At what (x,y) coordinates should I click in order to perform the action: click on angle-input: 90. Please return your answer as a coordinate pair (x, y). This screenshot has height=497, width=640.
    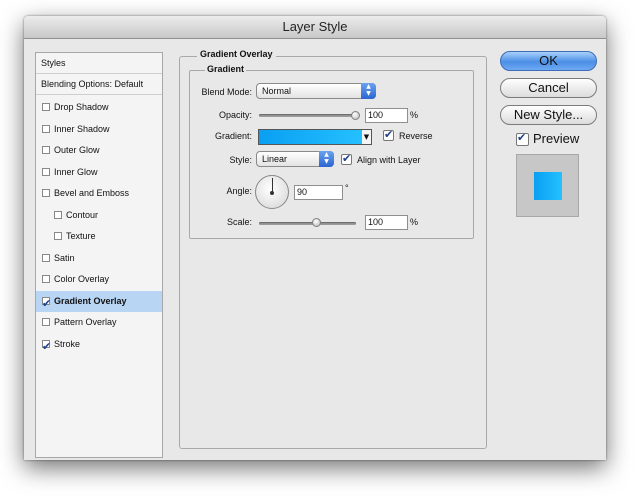
    Looking at the image, I should click on (318, 192).